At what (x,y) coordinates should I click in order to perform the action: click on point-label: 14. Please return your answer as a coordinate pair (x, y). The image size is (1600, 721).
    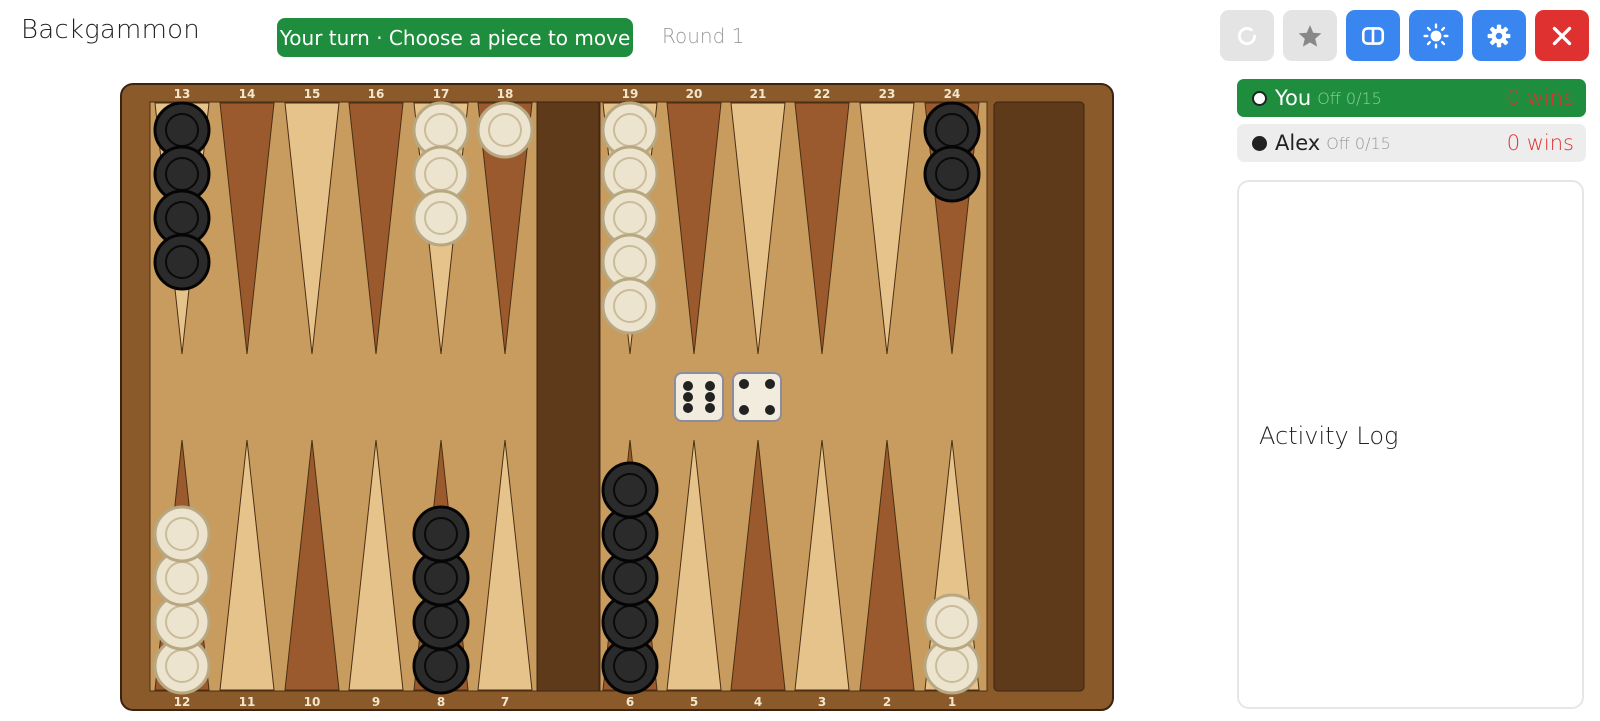
    Looking at the image, I should click on (247, 94).